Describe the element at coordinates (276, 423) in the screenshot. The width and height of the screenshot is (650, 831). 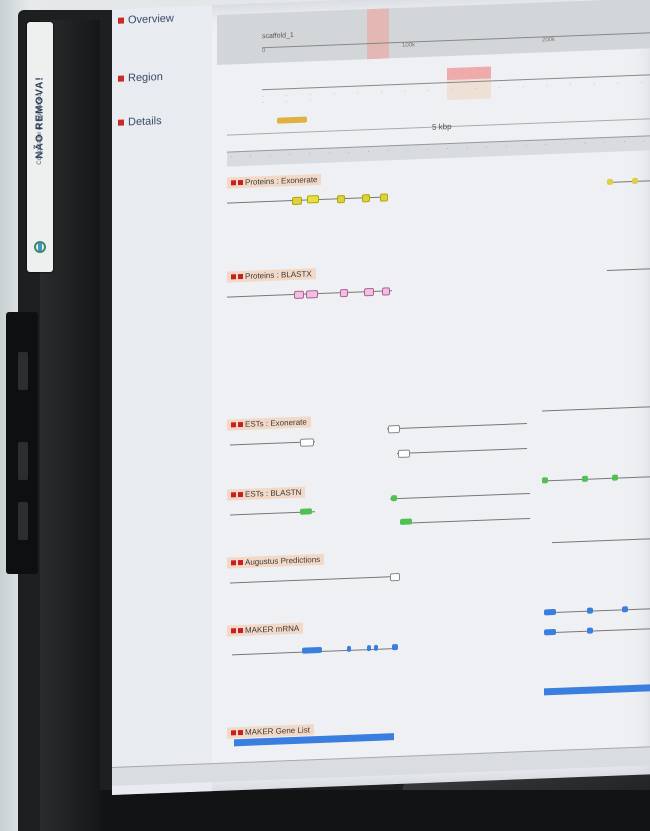
I see `track-title: ESTs : Exonerate` at that location.